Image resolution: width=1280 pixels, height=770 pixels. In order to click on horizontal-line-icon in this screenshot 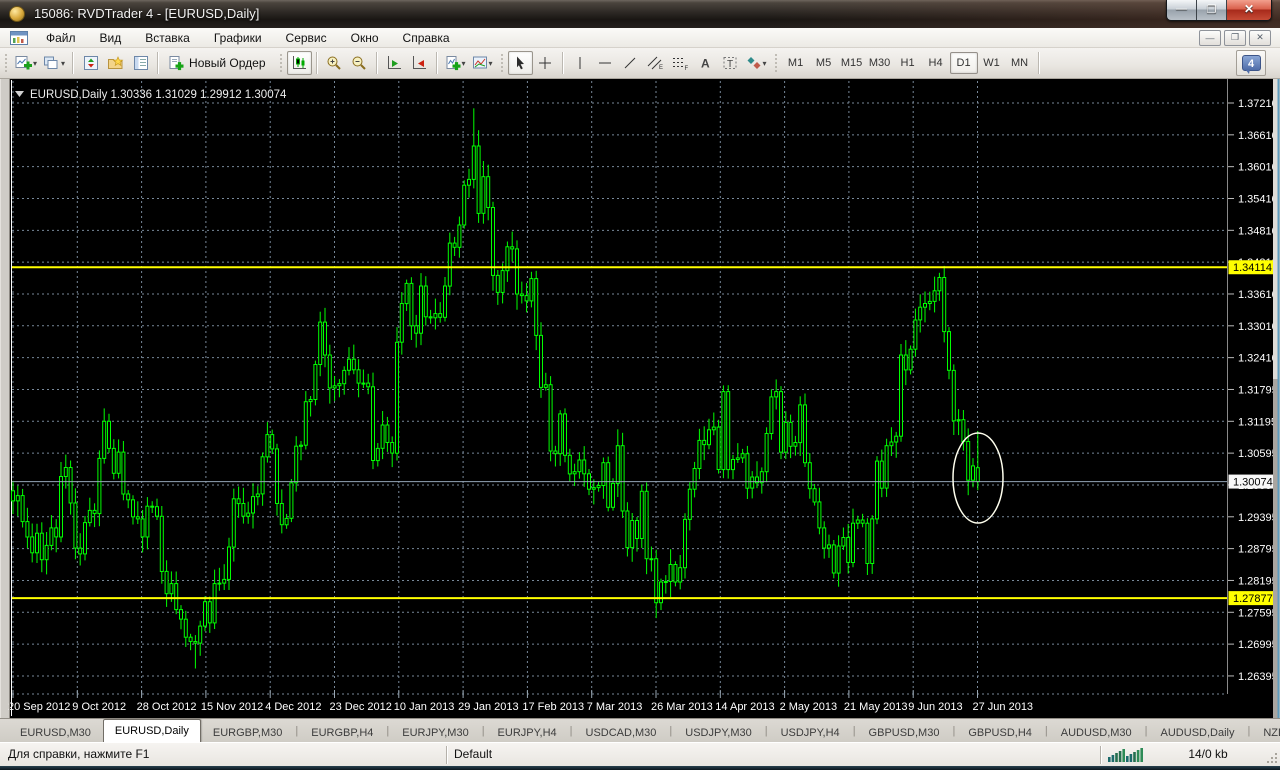, I will do `click(605, 63)`.